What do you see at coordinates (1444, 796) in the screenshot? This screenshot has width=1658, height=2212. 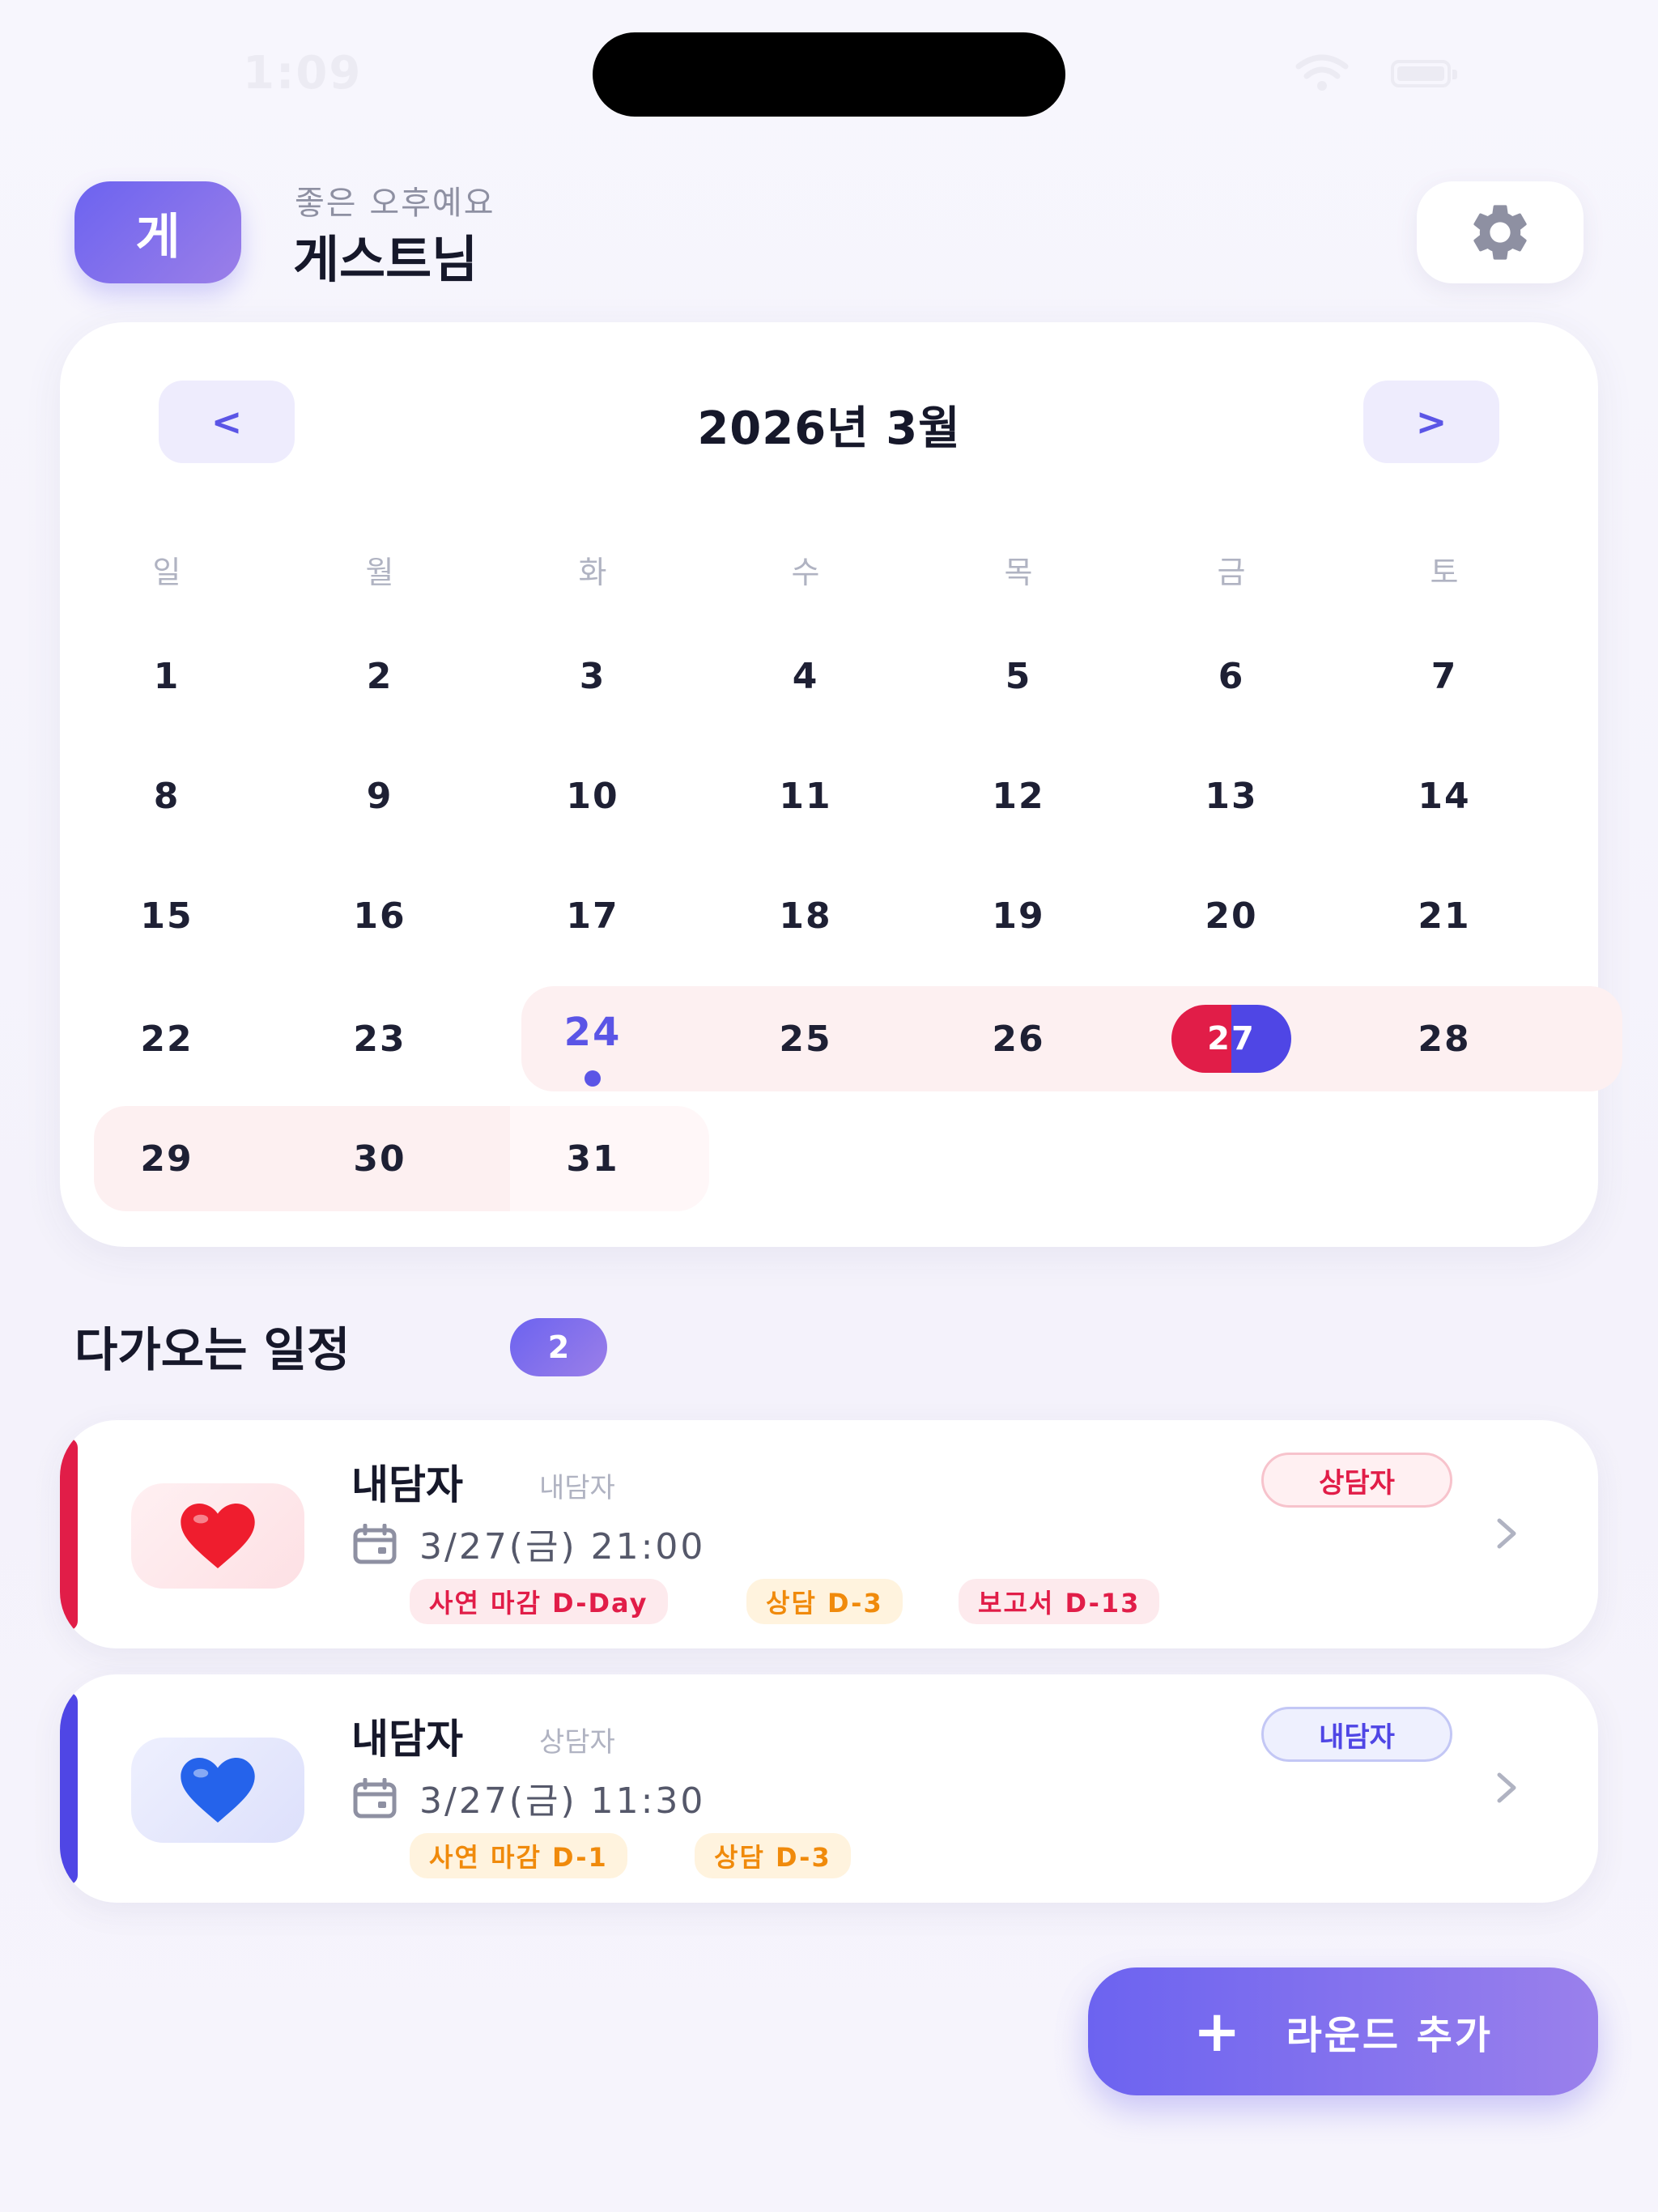 I see `calendar-day: 14` at bounding box center [1444, 796].